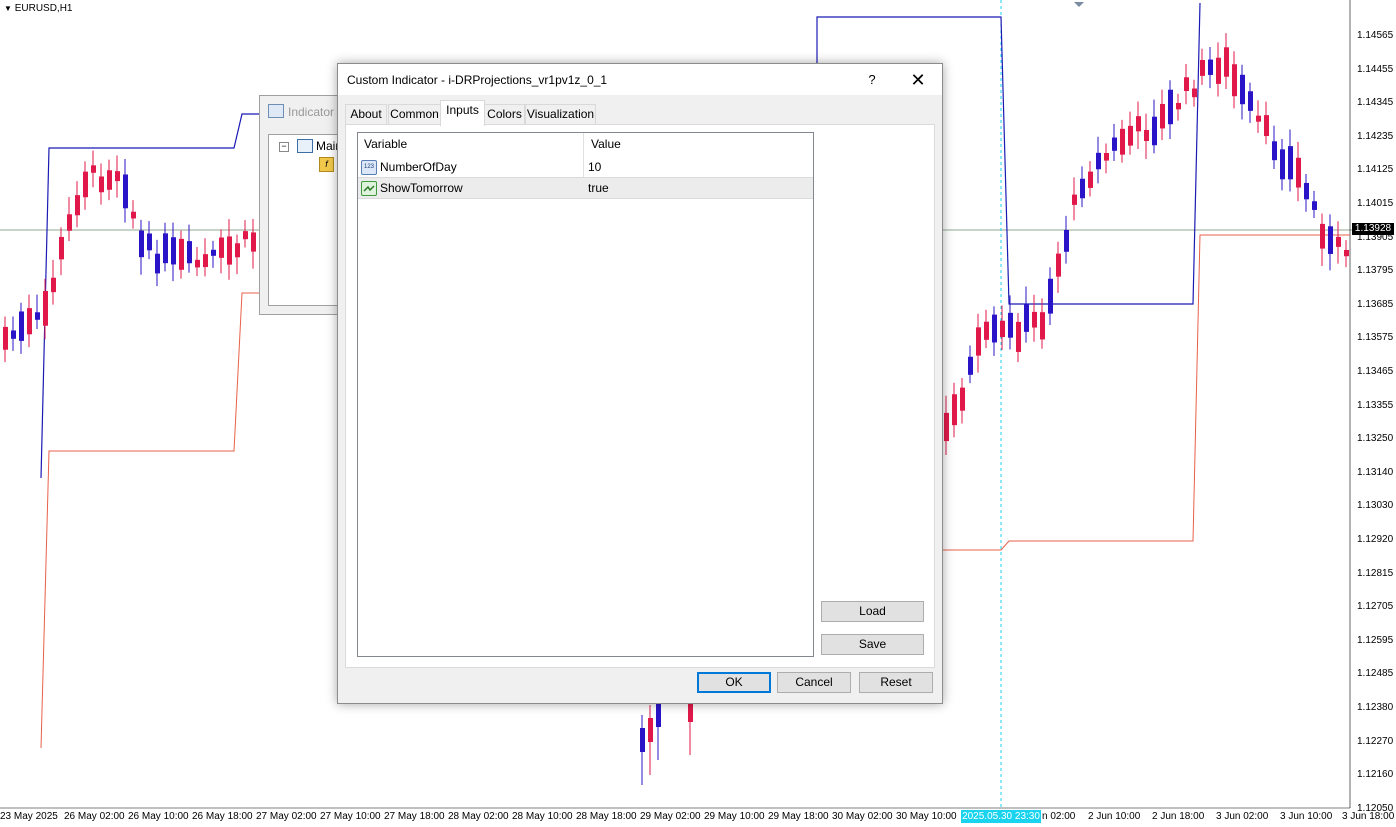 This screenshot has height=827, width=1396. I want to click on time-axis-label: 28 May 02:00, so click(478, 816).